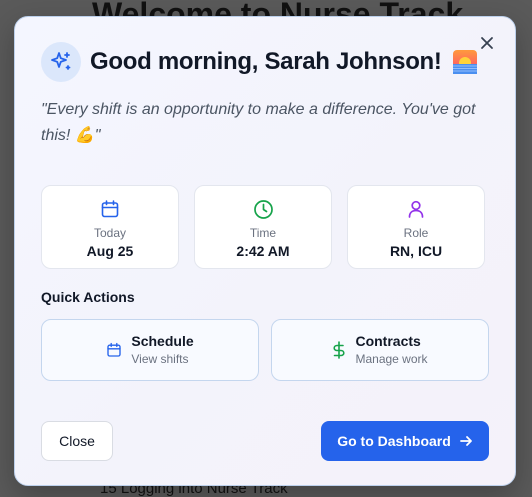 Image resolution: width=532 pixels, height=497 pixels. I want to click on sparkles-icon, so click(61, 62).